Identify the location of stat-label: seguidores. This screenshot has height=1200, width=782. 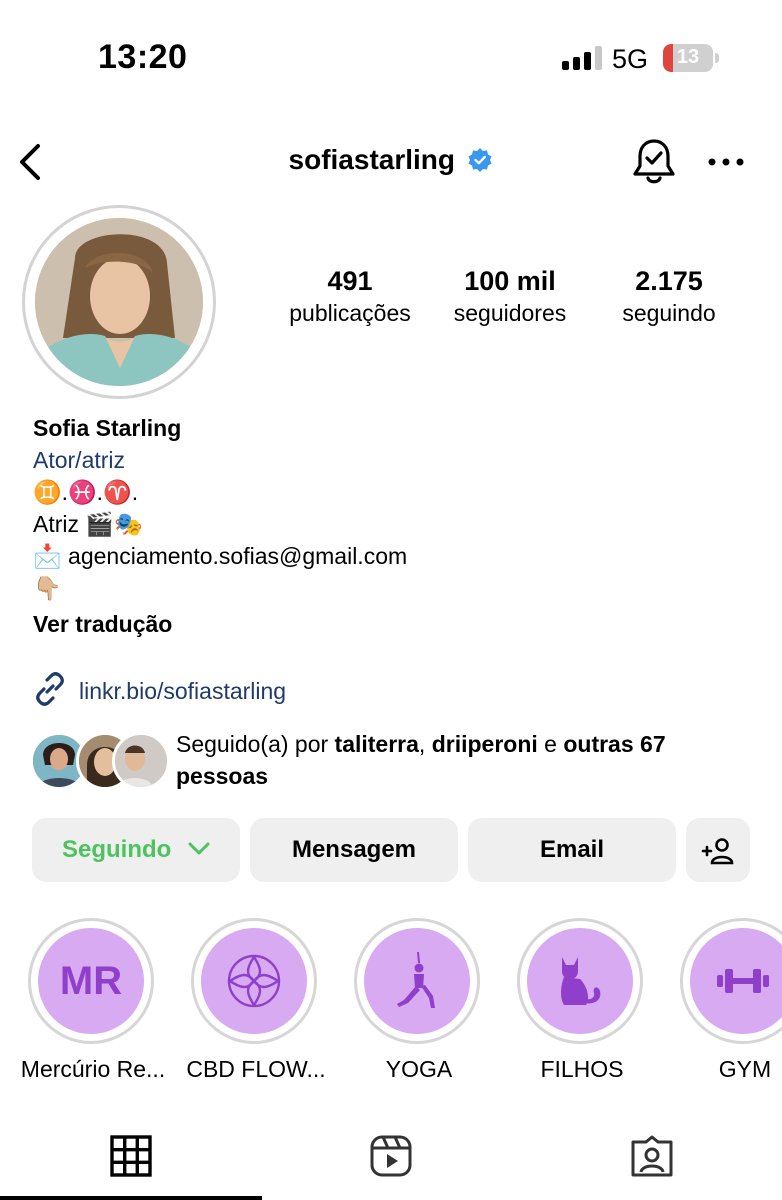
(510, 313).